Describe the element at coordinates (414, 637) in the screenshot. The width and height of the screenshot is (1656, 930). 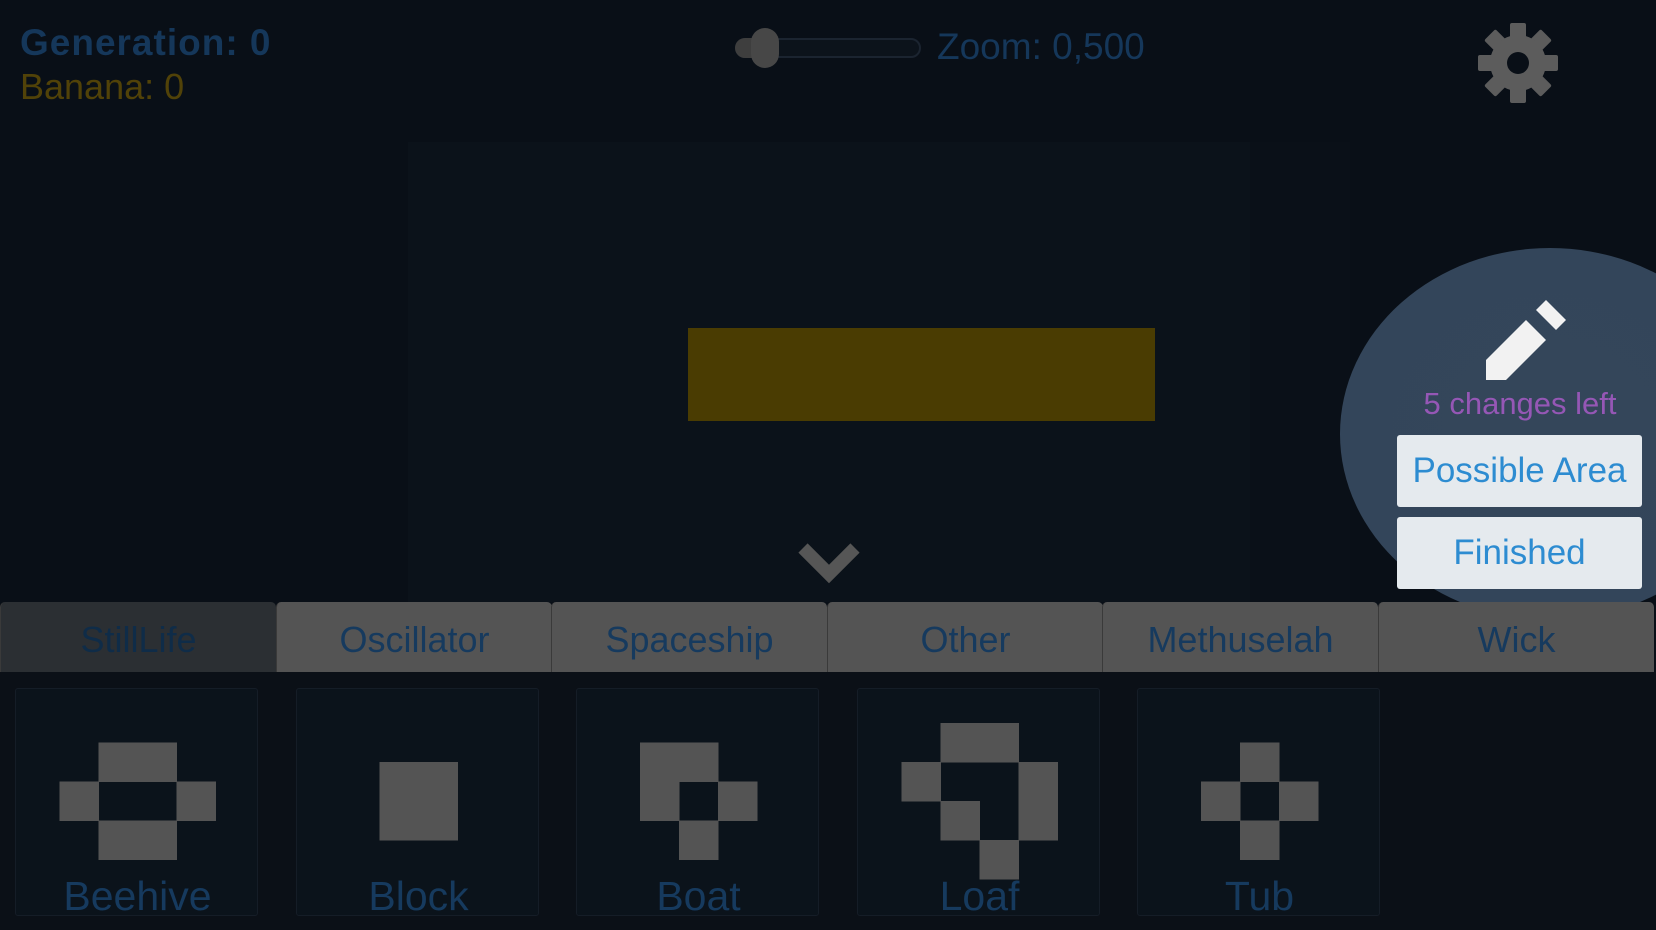
I see `tab-oscillator: Oscillator` at that location.